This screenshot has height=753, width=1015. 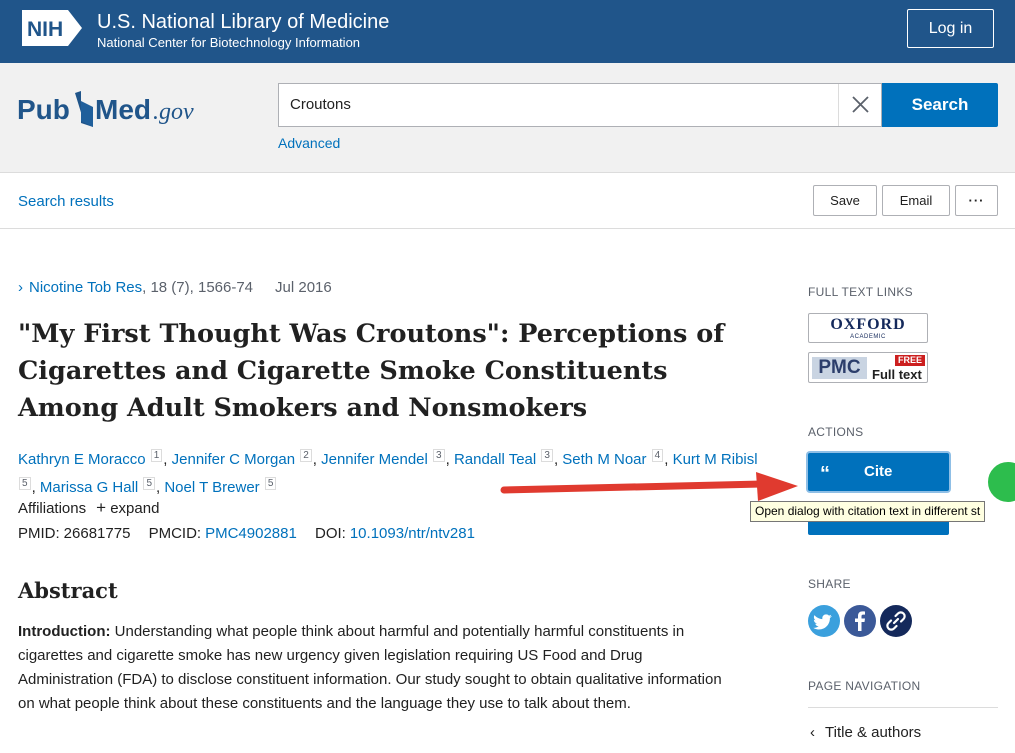 I want to click on search-area: Pub Med .gov Croutons Search Advanced, so click(x=507, y=118).